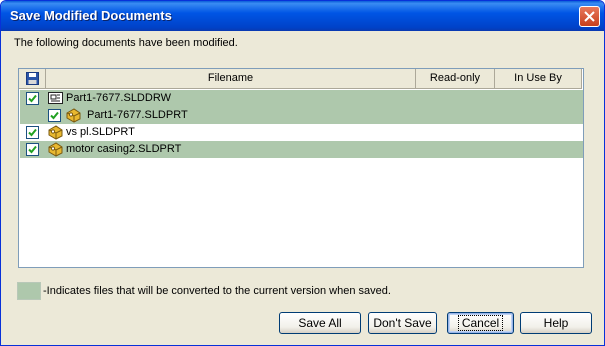 The image size is (605, 346). What do you see at coordinates (301, 115) in the screenshot?
I see `table-row: Part1-7677.SLDPRT` at bounding box center [301, 115].